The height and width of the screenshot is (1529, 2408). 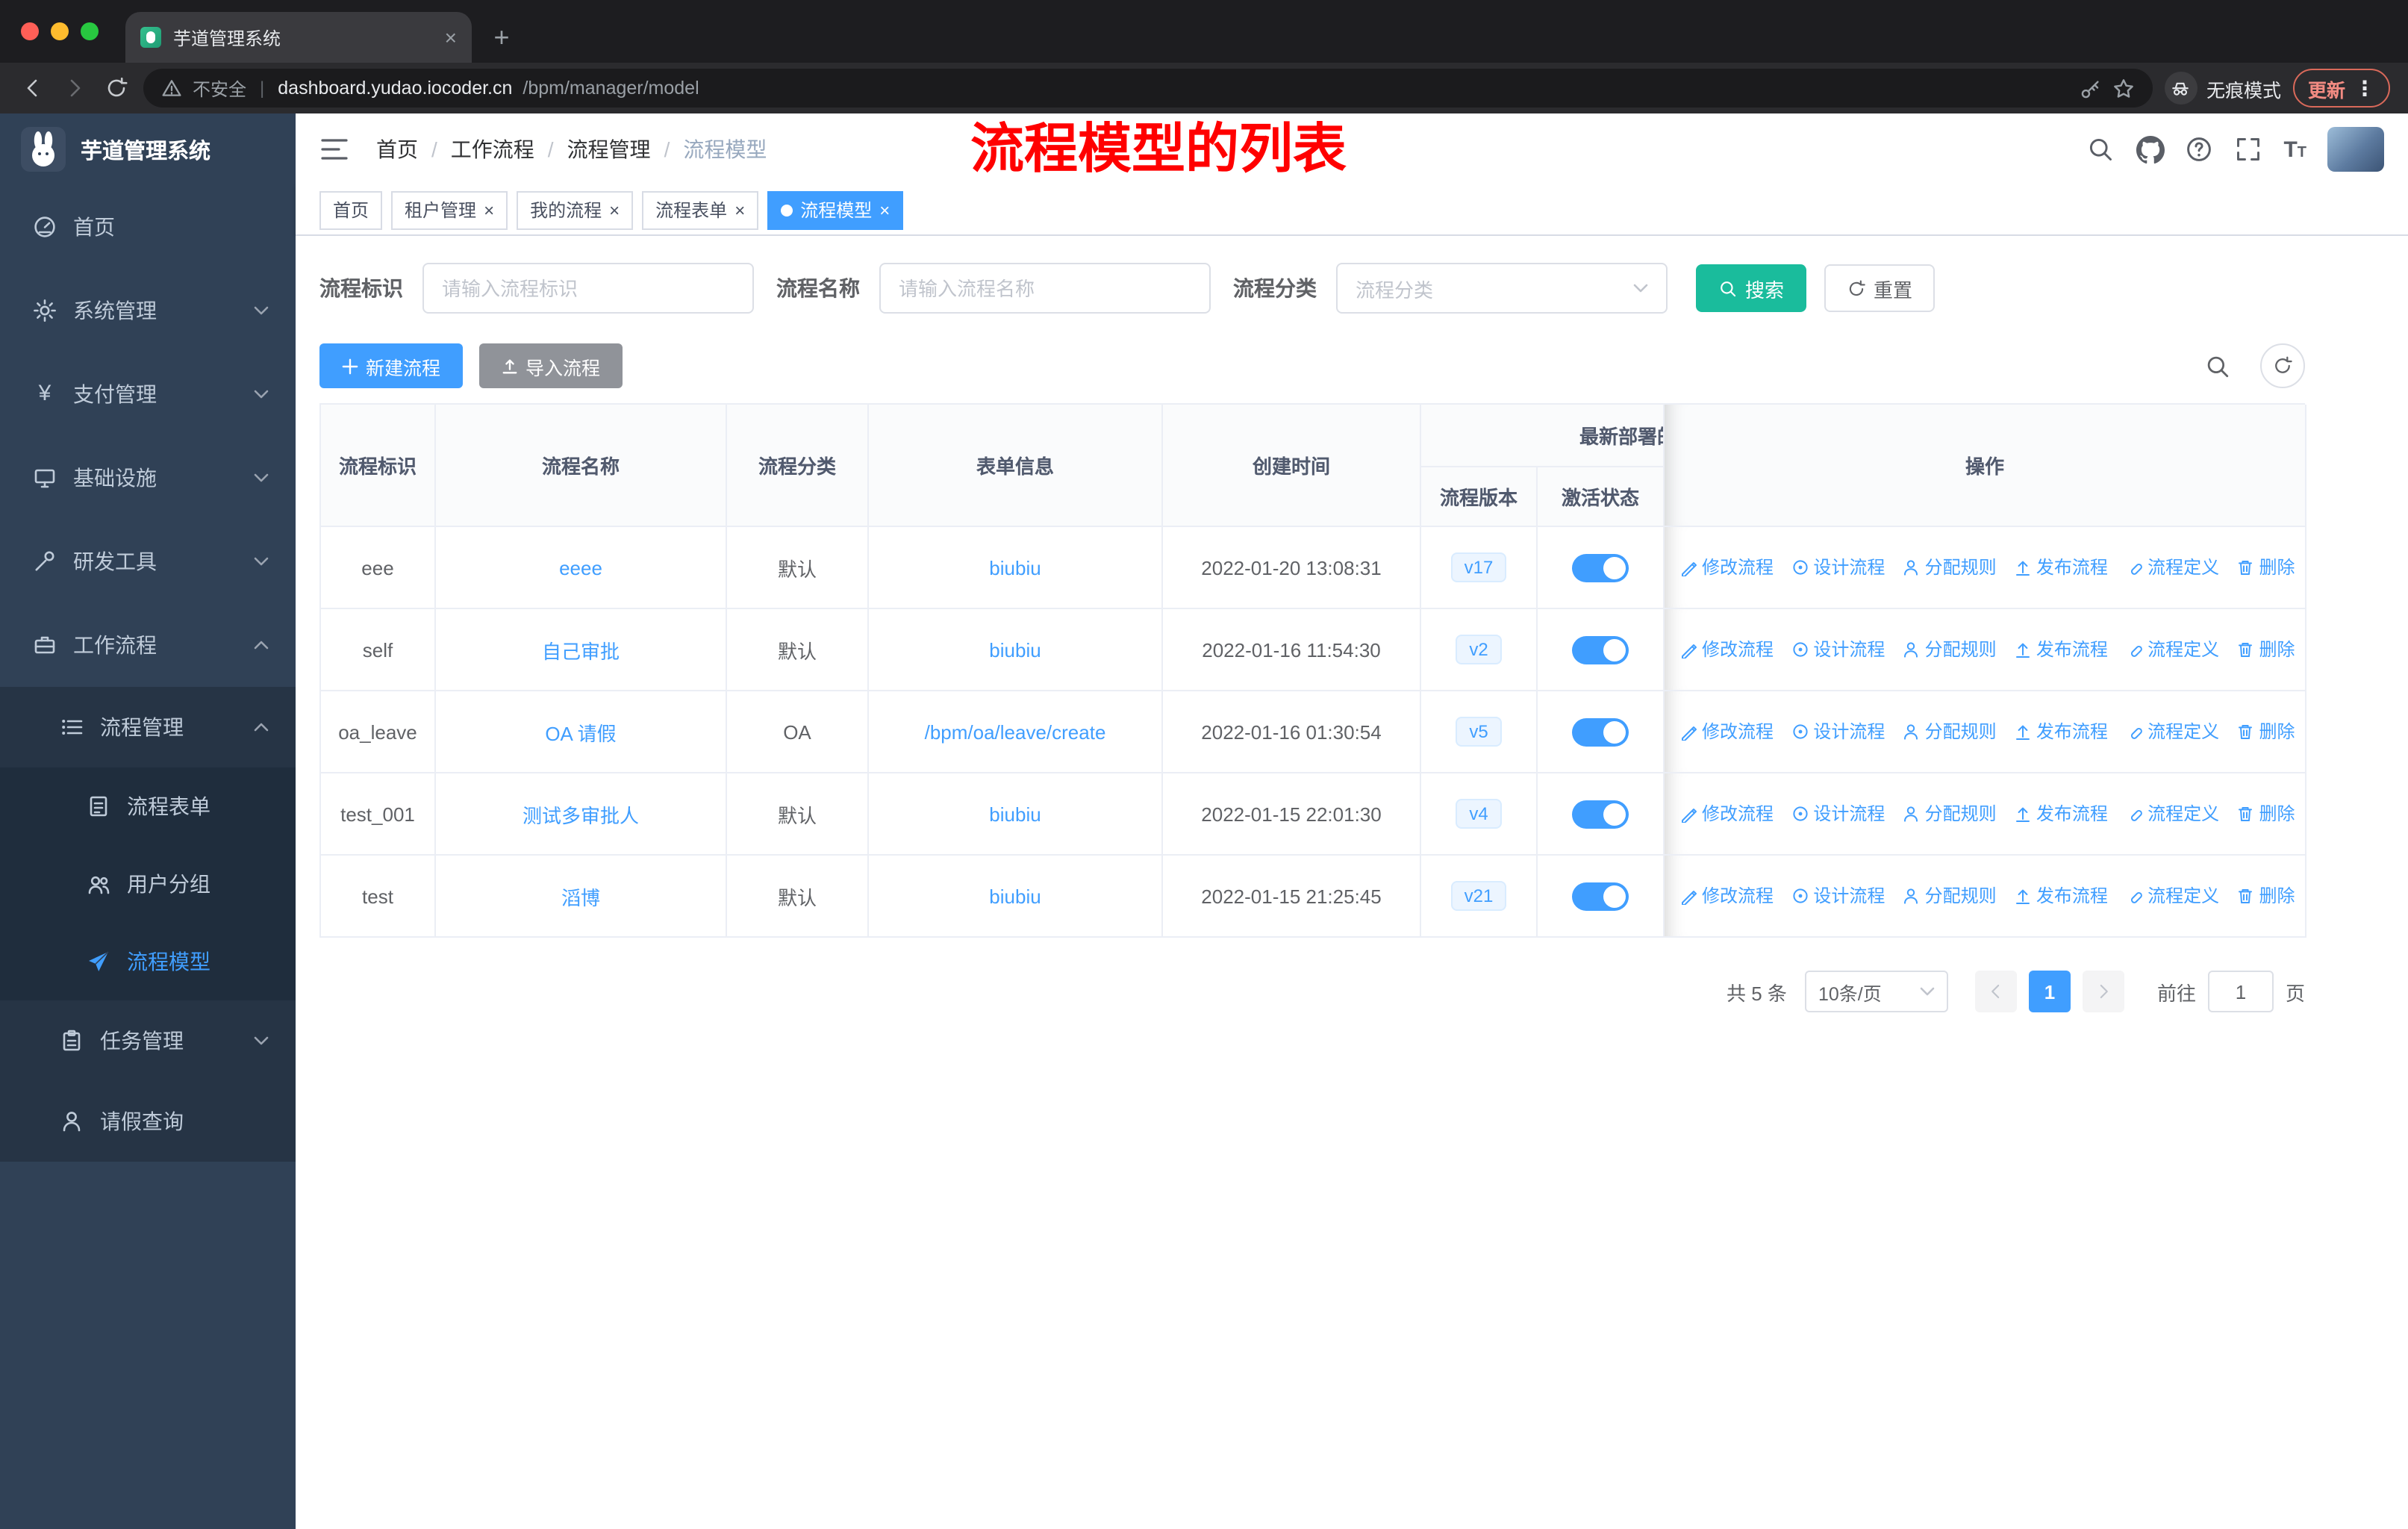 What do you see at coordinates (1751, 288) in the screenshot?
I see `search-button: 搜索` at bounding box center [1751, 288].